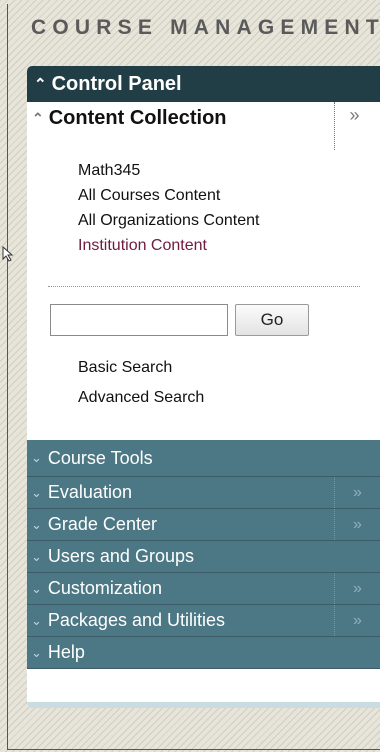 The width and height of the screenshot is (380, 752). I want to click on nav-item-label: Grade Center, so click(102, 524).